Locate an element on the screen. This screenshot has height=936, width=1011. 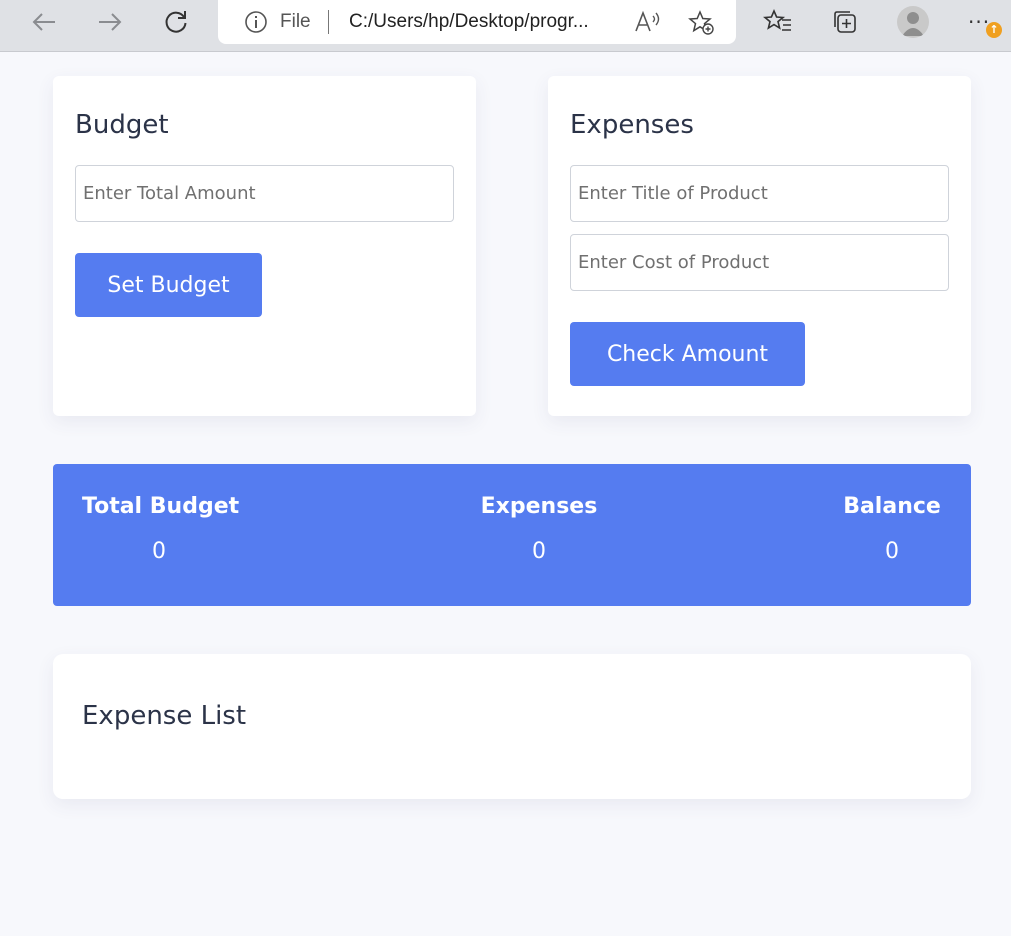
user-icon is located at coordinates (913, 24).